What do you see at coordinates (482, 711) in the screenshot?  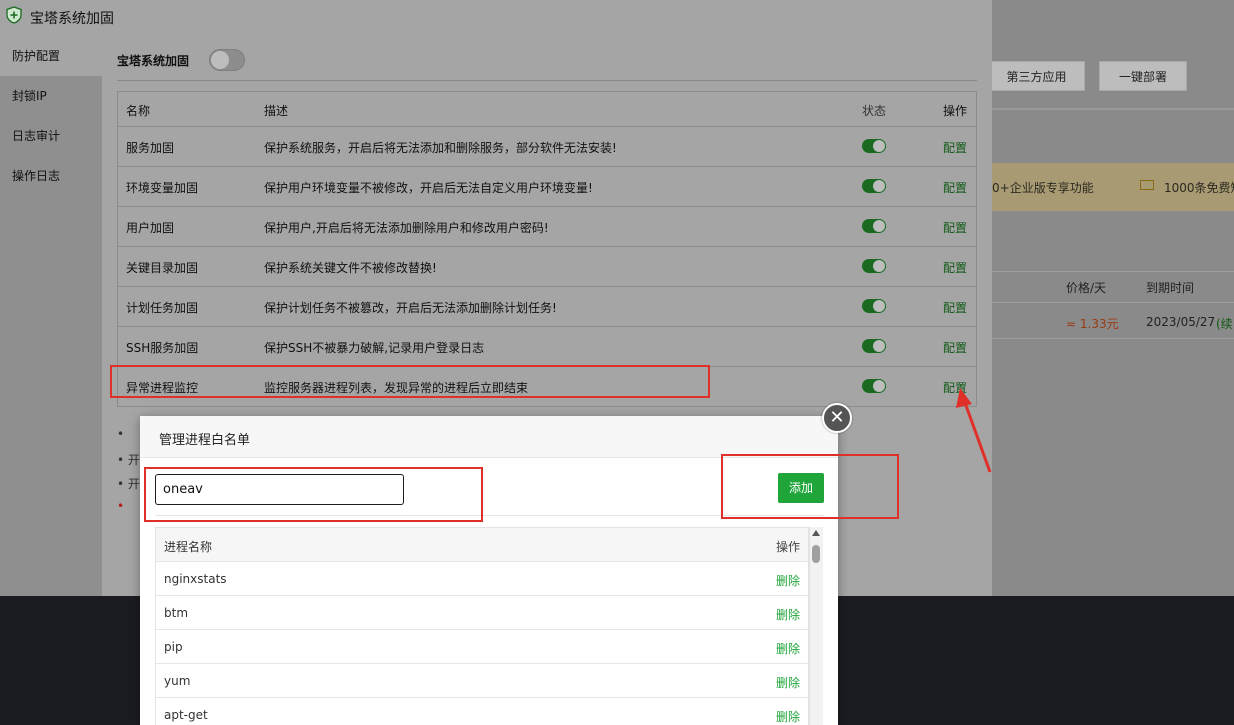 I see `table-row: apt-get 删除` at bounding box center [482, 711].